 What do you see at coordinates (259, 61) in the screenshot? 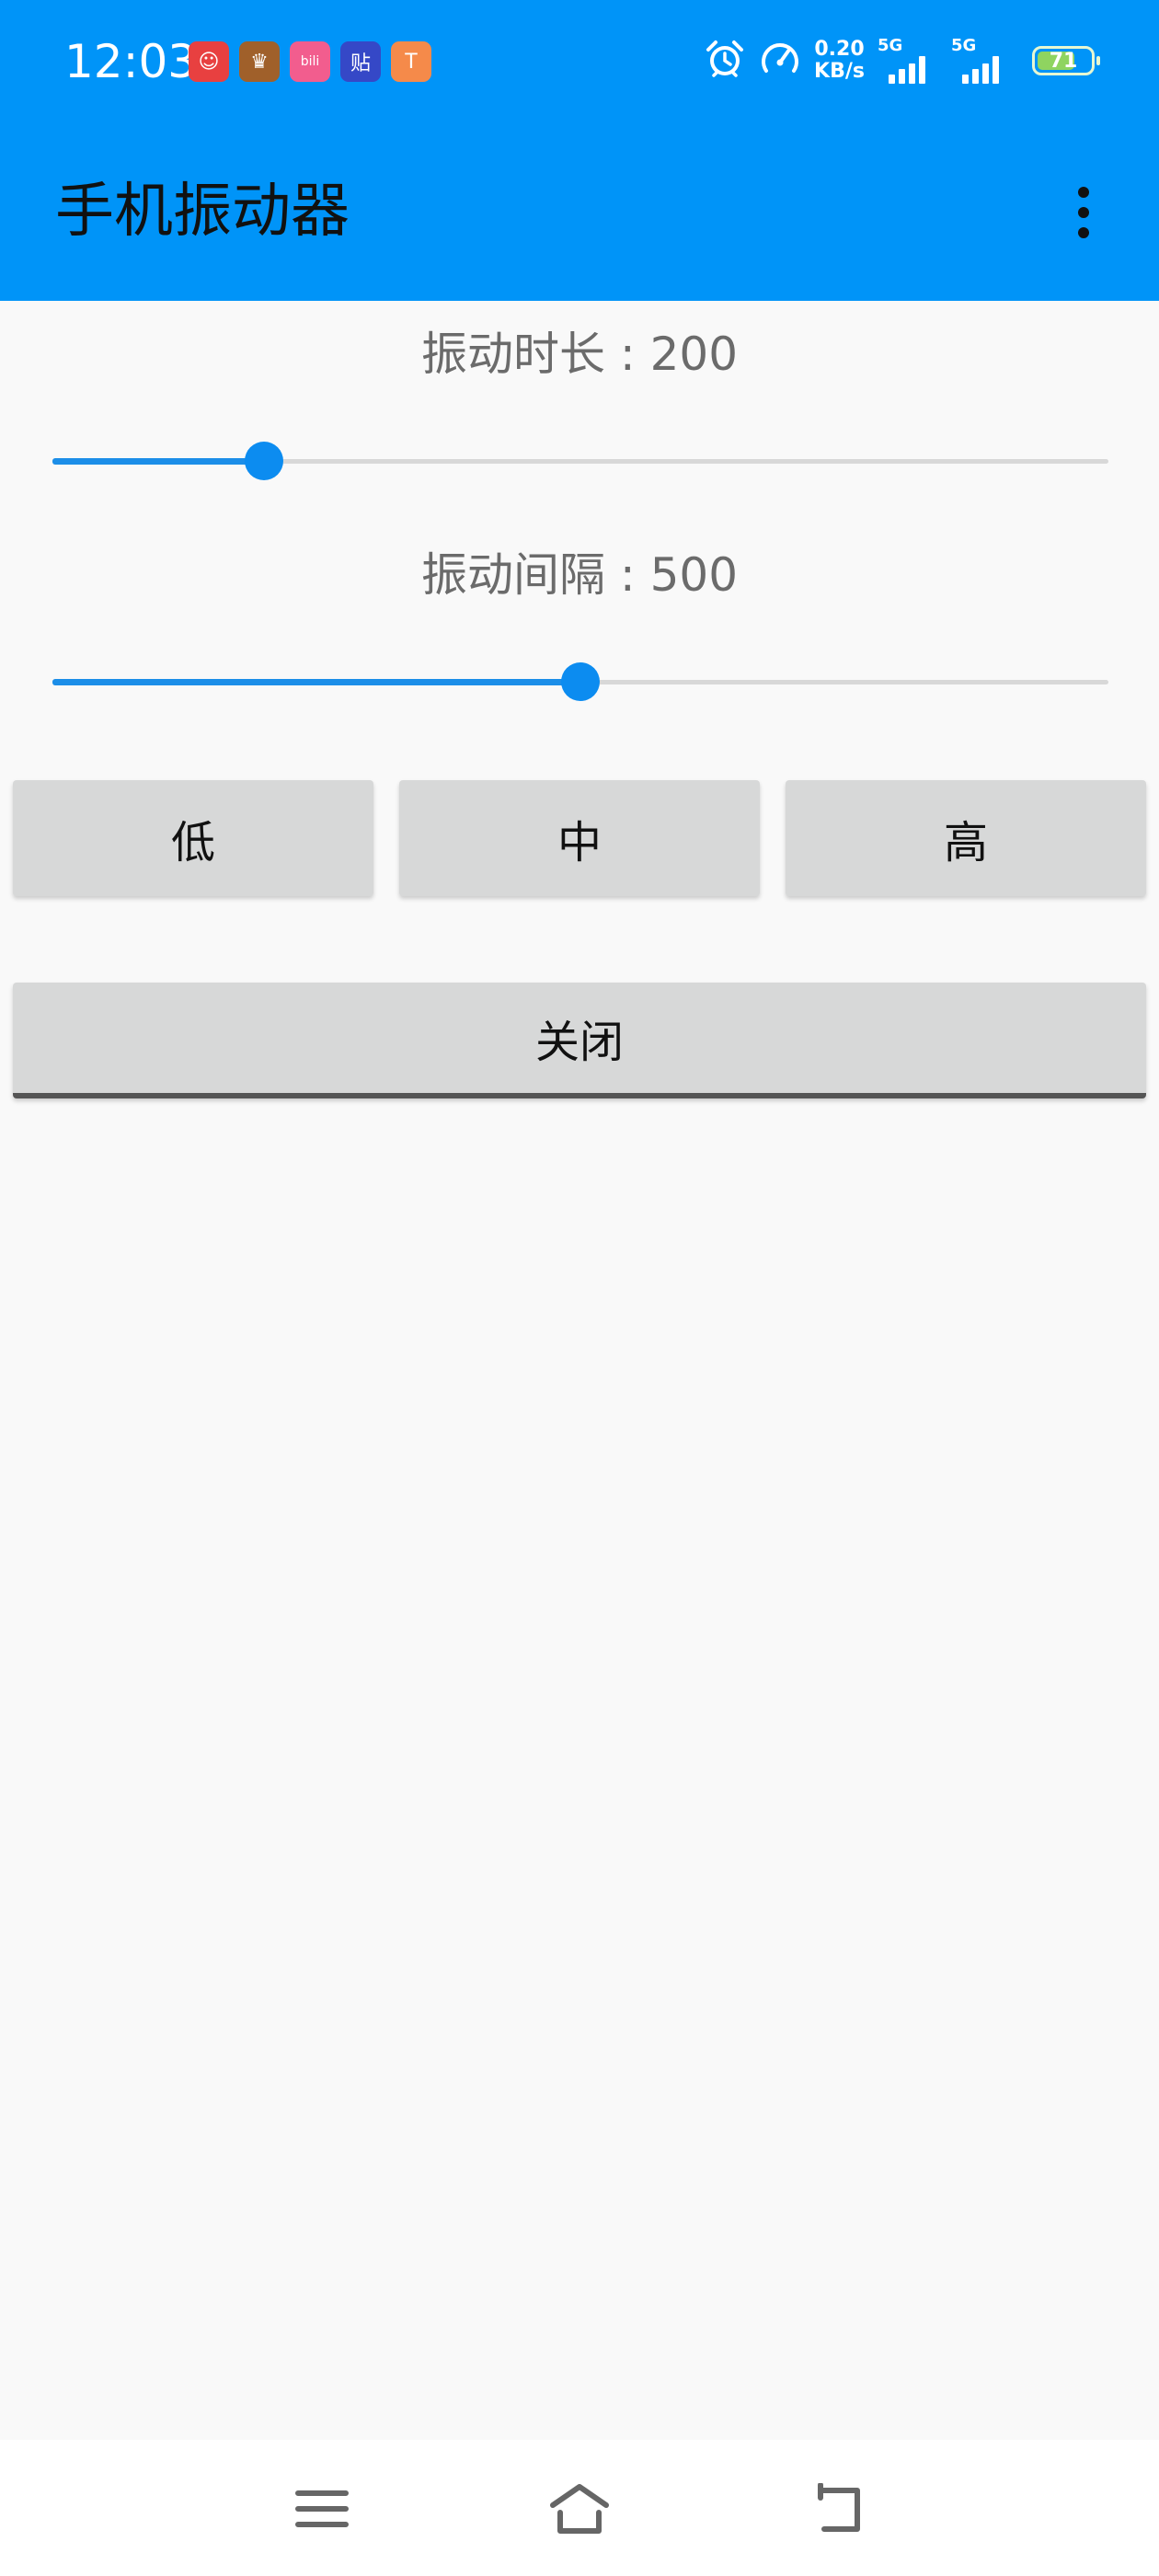
I see `game-hero-app-icon: ♛` at bounding box center [259, 61].